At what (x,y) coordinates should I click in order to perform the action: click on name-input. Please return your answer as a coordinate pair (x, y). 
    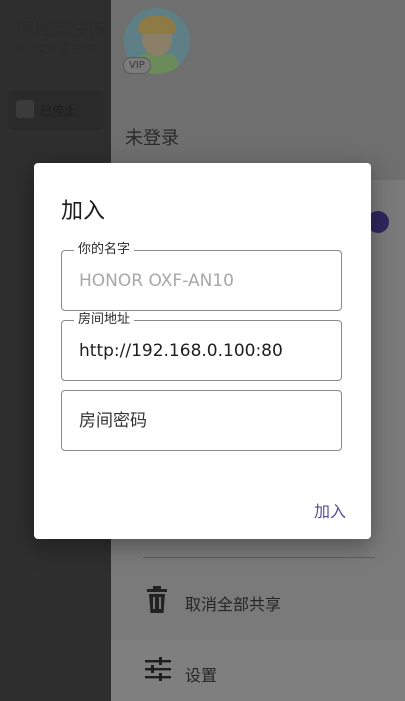
    Looking at the image, I should click on (204, 280).